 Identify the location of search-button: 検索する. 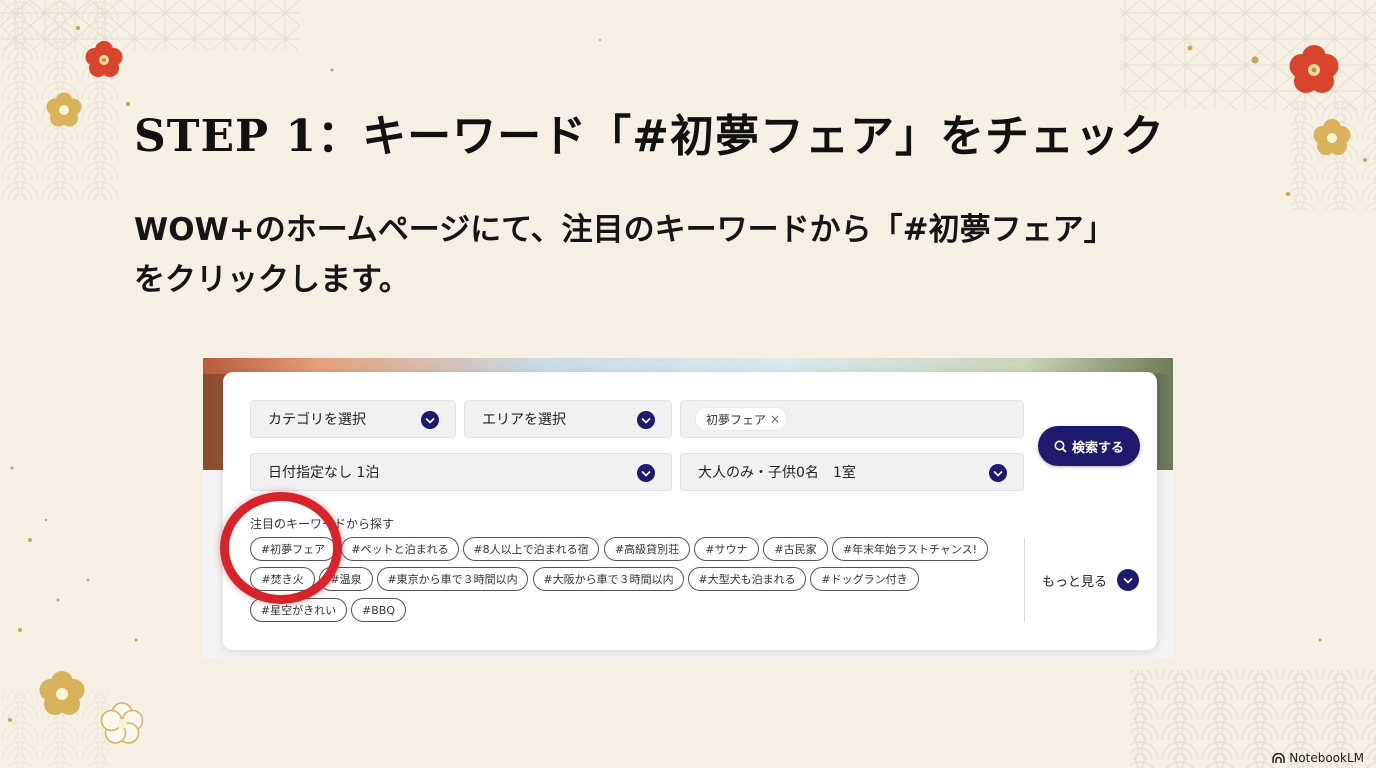
(1089, 446).